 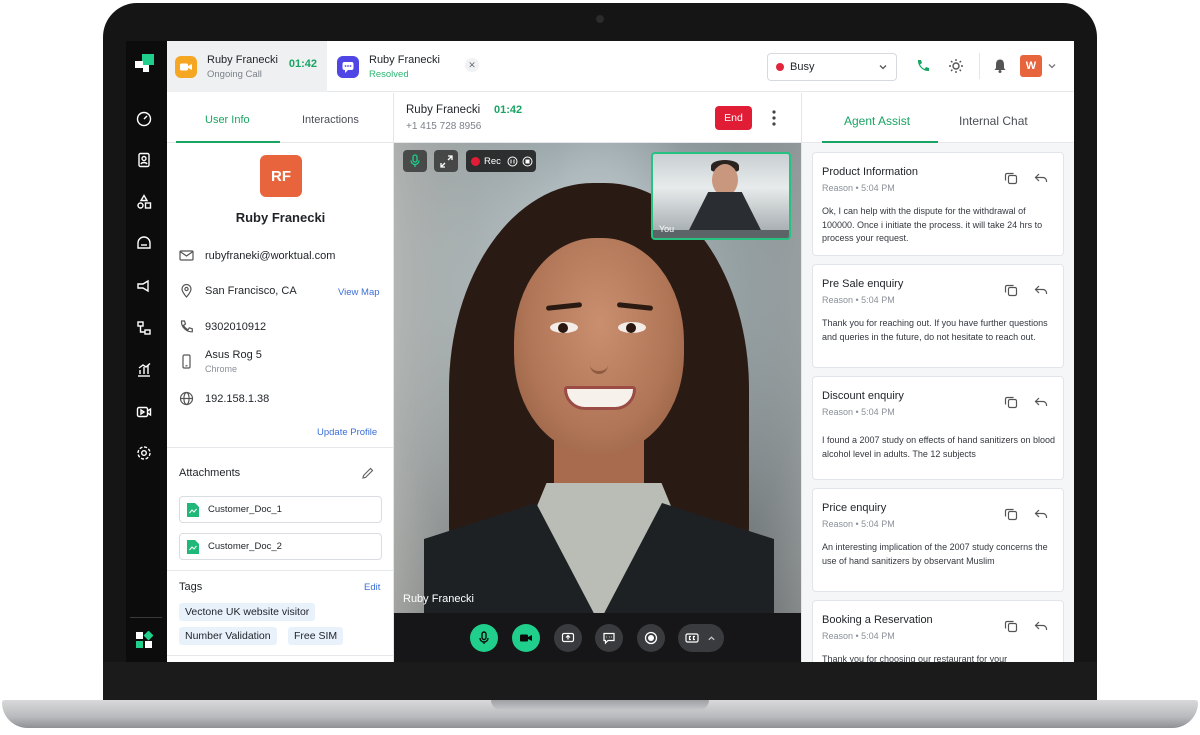 What do you see at coordinates (144, 412) in the screenshot?
I see `video-library-icon` at bounding box center [144, 412].